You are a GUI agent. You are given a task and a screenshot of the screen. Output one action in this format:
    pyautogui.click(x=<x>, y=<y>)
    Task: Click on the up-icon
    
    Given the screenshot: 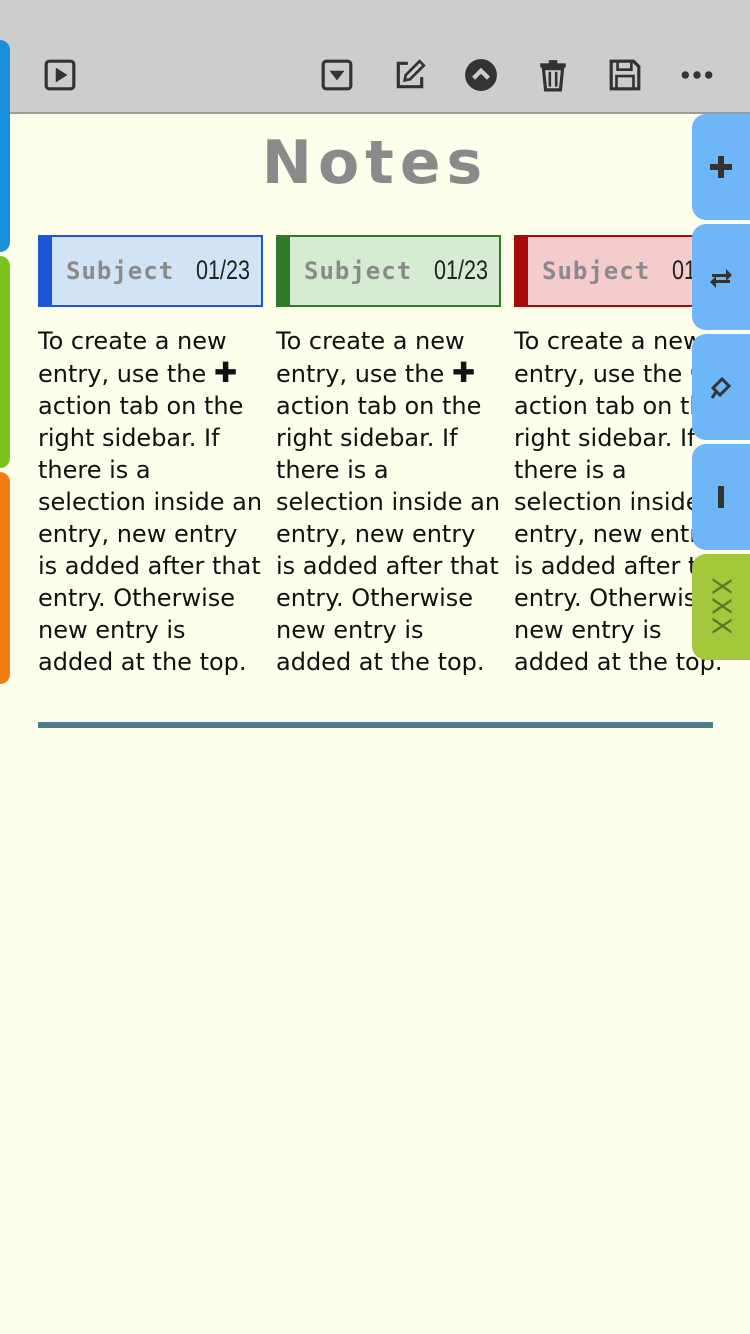 What is the action you would take?
    pyautogui.click(x=481, y=75)
    